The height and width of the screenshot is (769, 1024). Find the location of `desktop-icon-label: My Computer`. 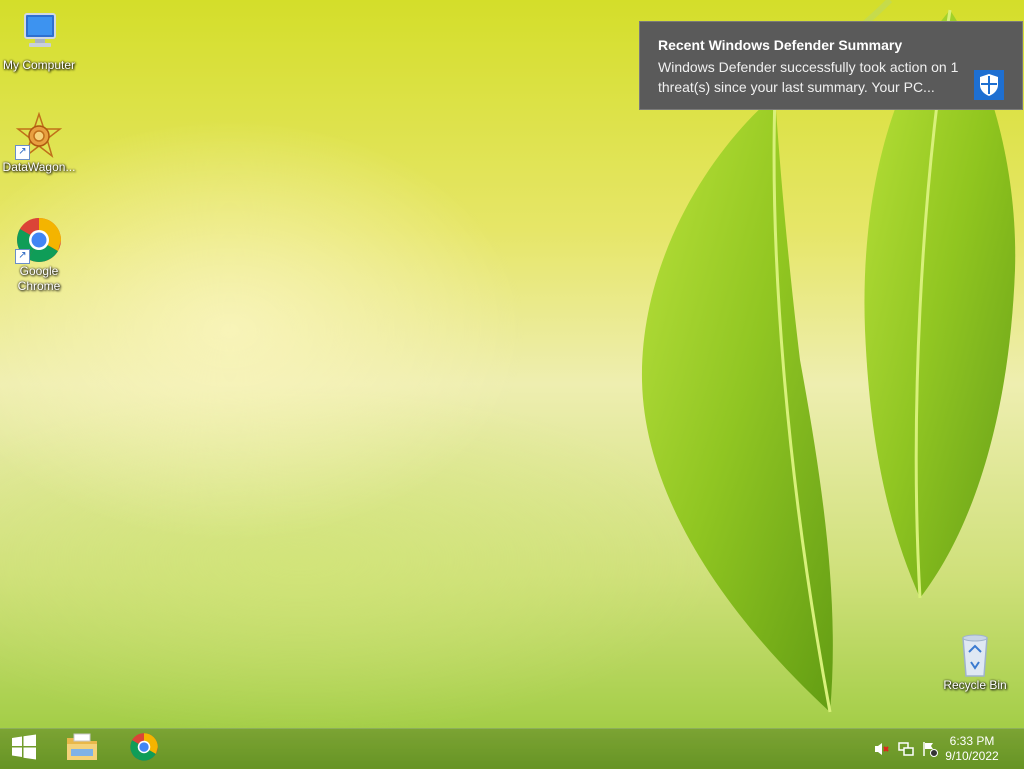

desktop-icon-label: My Computer is located at coordinates (39, 65).